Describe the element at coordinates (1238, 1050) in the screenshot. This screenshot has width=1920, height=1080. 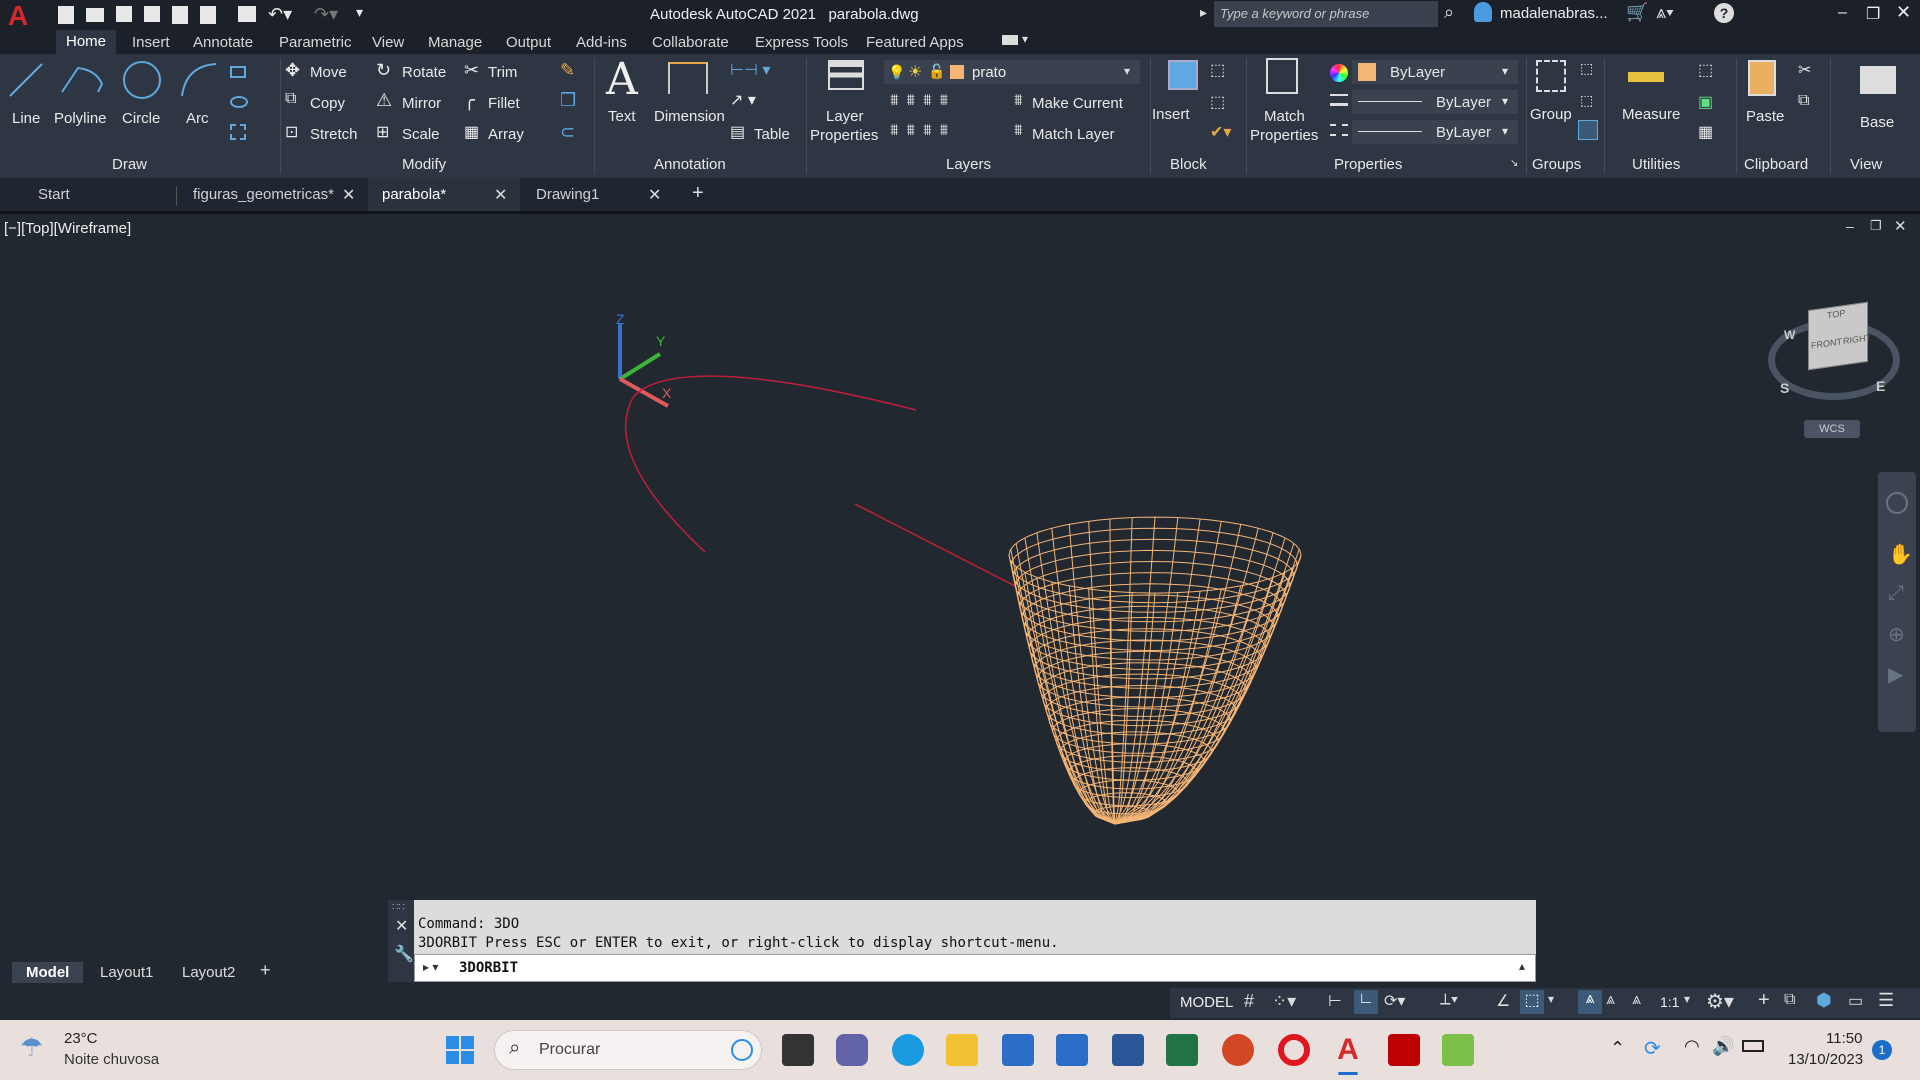
I see `powerpoint-icon` at that location.